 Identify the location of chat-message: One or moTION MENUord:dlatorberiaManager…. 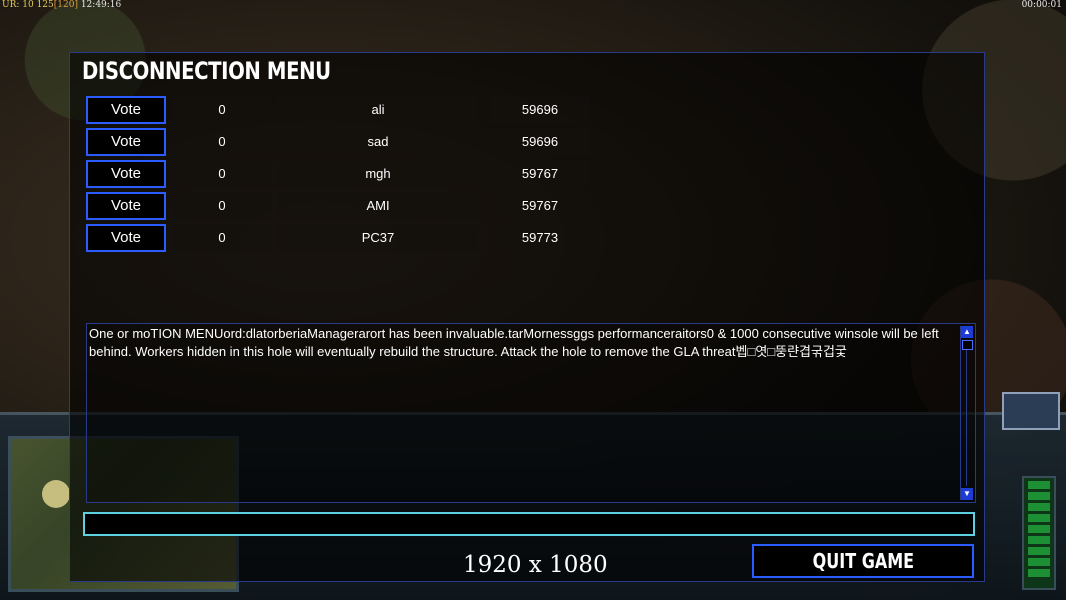
(514, 342).